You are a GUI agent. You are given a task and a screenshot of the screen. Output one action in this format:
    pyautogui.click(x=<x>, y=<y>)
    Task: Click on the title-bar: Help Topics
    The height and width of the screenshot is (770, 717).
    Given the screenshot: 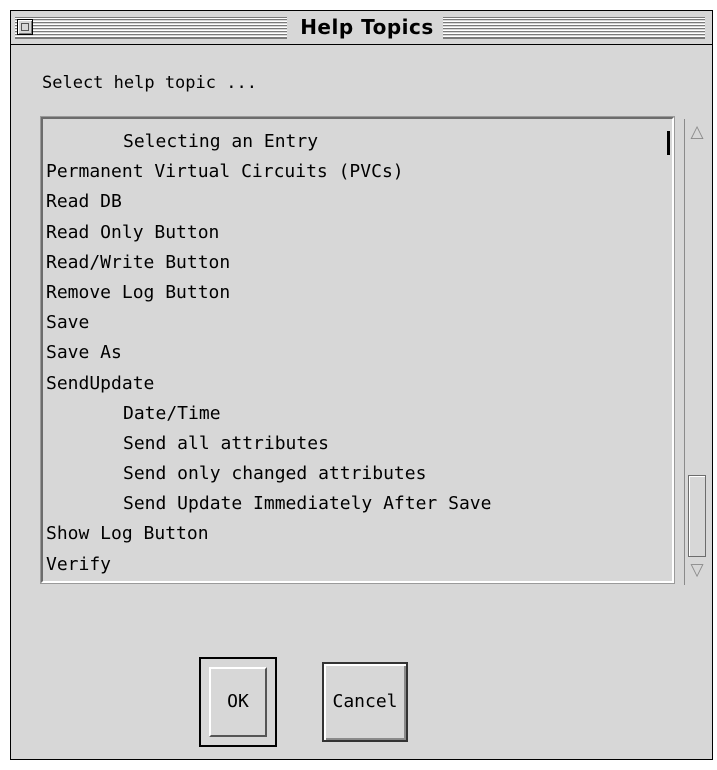 What is the action you would take?
    pyautogui.click(x=361, y=28)
    